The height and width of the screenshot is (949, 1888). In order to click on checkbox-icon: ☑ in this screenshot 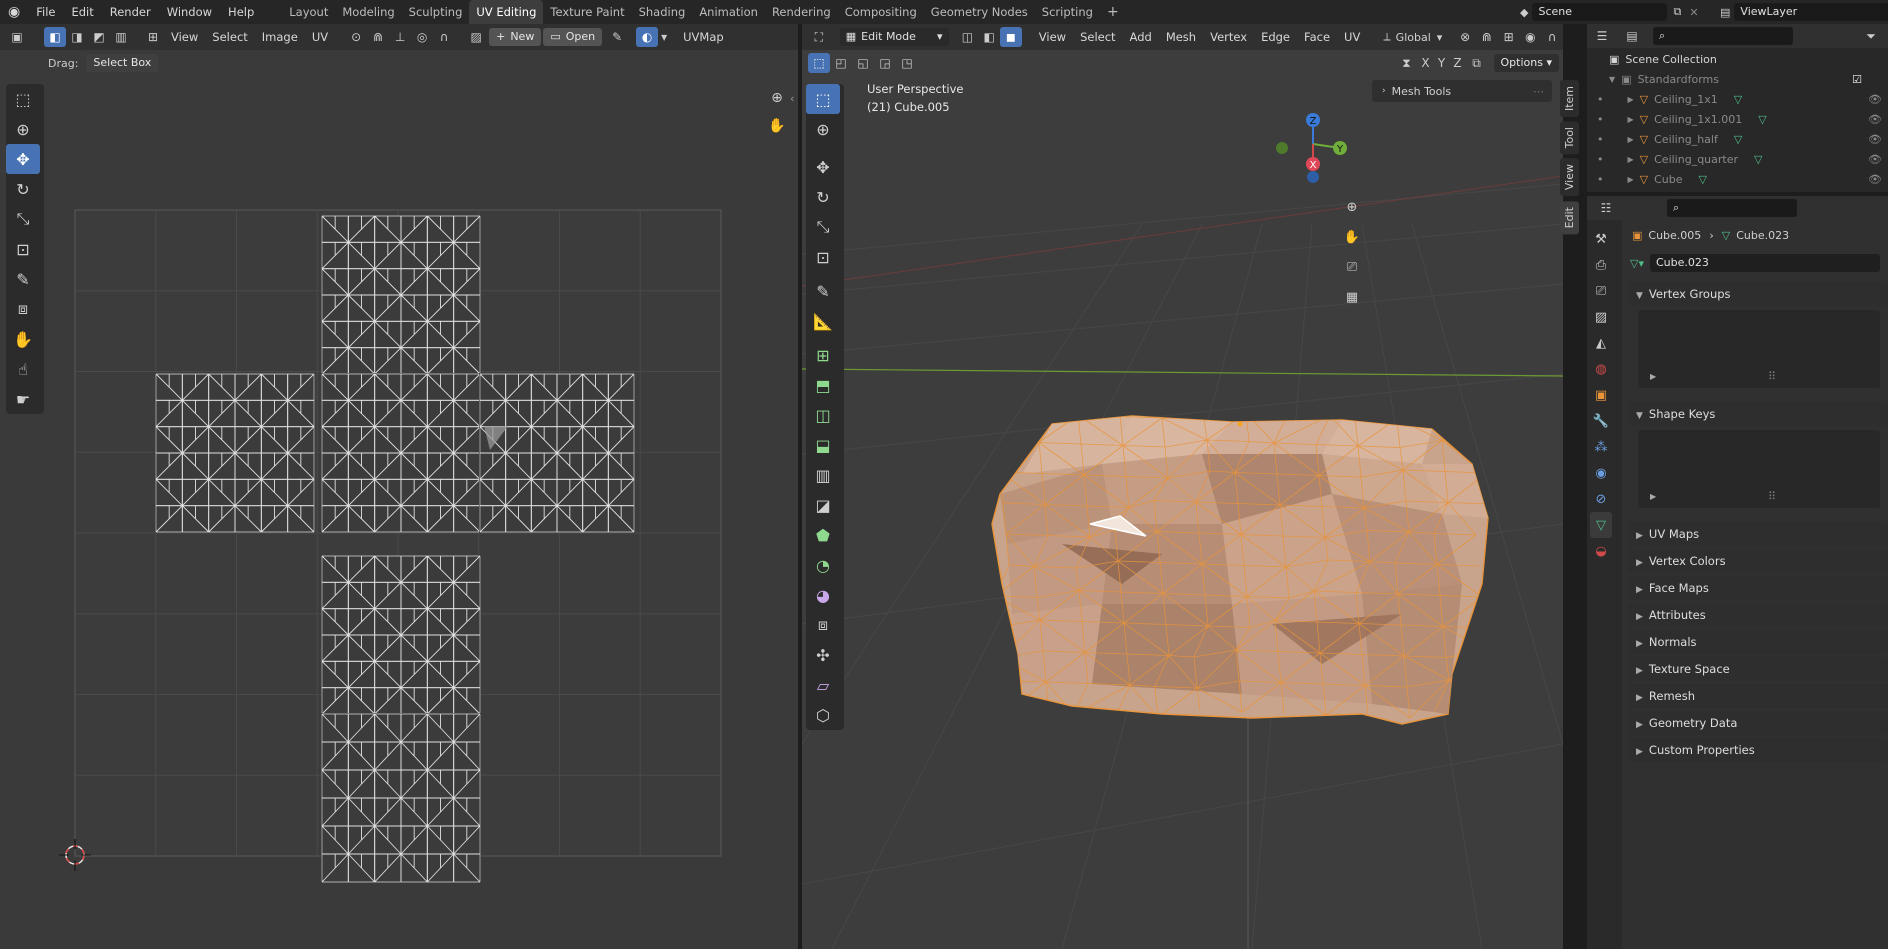, I will do `click(1857, 80)`.